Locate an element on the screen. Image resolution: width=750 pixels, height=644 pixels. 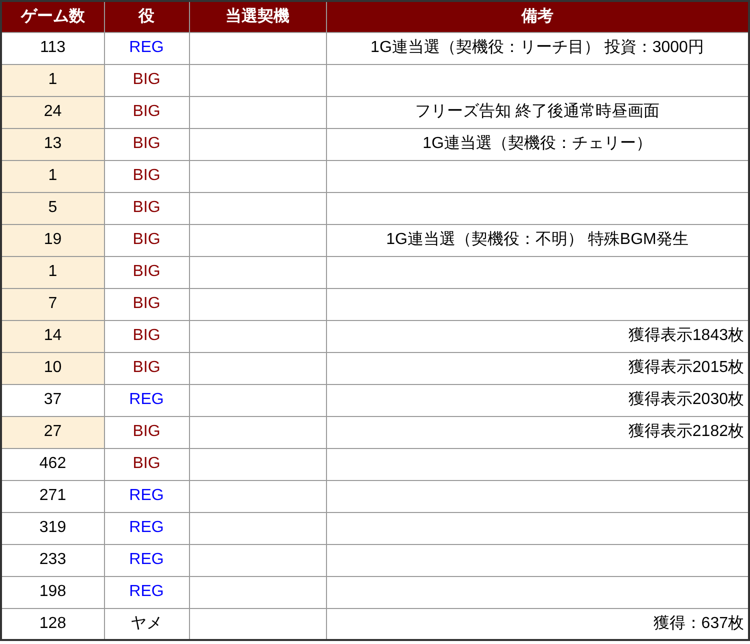
table-cell: 14 is located at coordinates (52, 336).